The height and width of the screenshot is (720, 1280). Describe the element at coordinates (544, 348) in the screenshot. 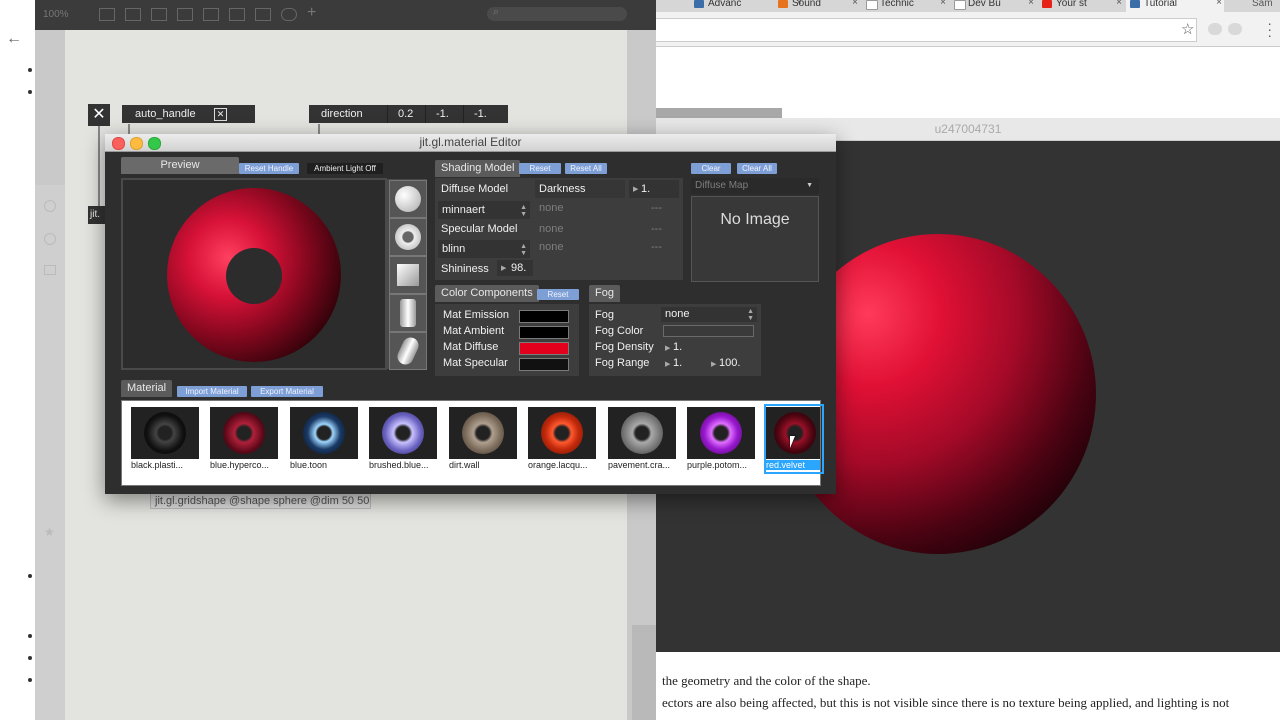

I see `mat-diffuse-swatch` at that location.